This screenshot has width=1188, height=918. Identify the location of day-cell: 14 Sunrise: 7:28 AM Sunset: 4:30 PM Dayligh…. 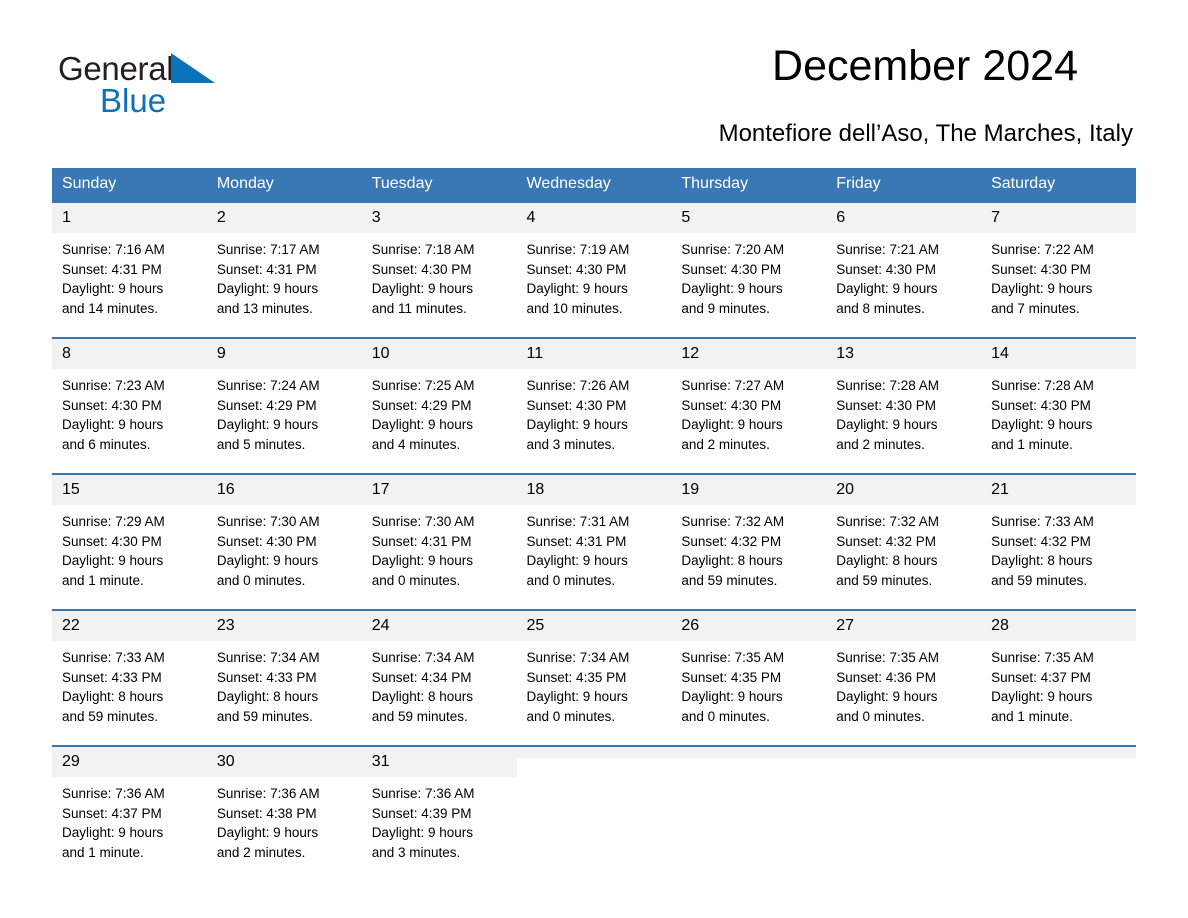
(1058, 405).